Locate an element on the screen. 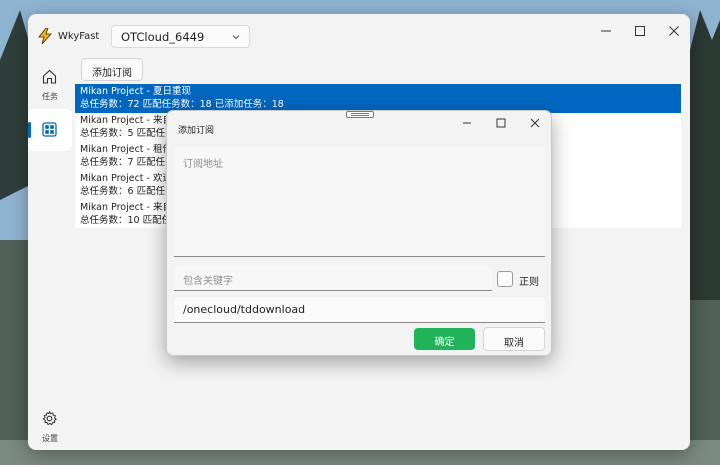 The image size is (720, 465). close-button is located at coordinates (674, 31).